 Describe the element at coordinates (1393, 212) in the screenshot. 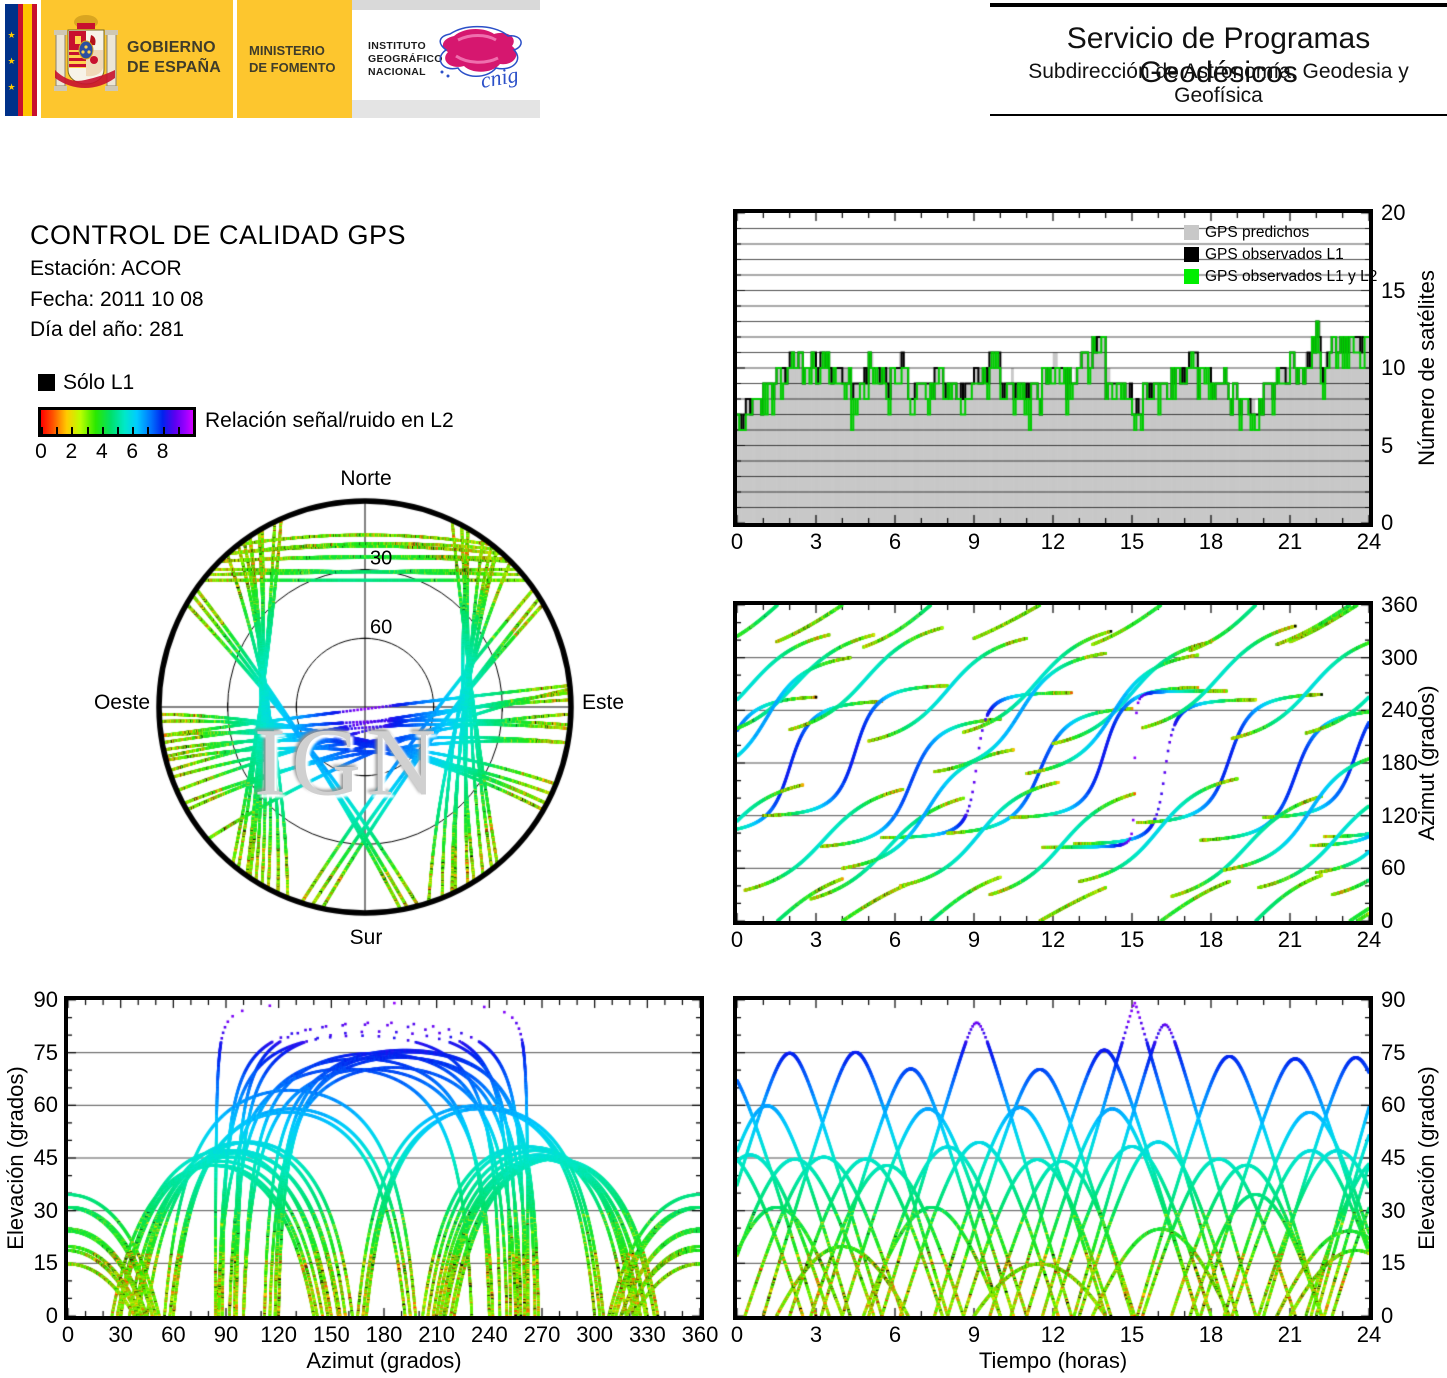

I see `tick-label: 20` at that location.